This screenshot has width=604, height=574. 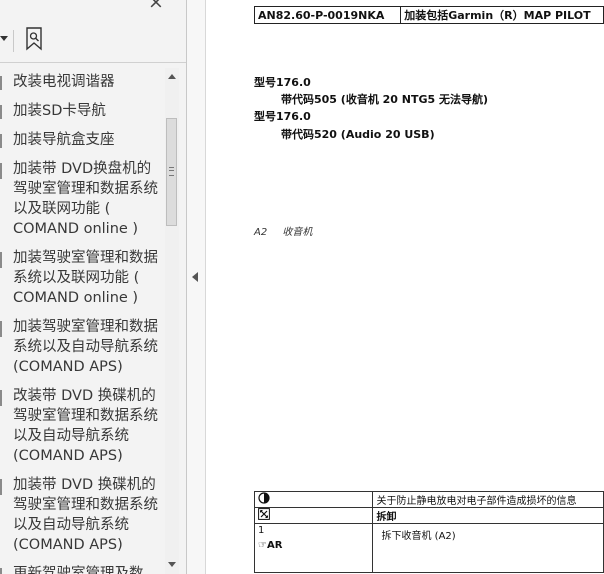 I want to click on grip-icon, so click(x=171, y=171).